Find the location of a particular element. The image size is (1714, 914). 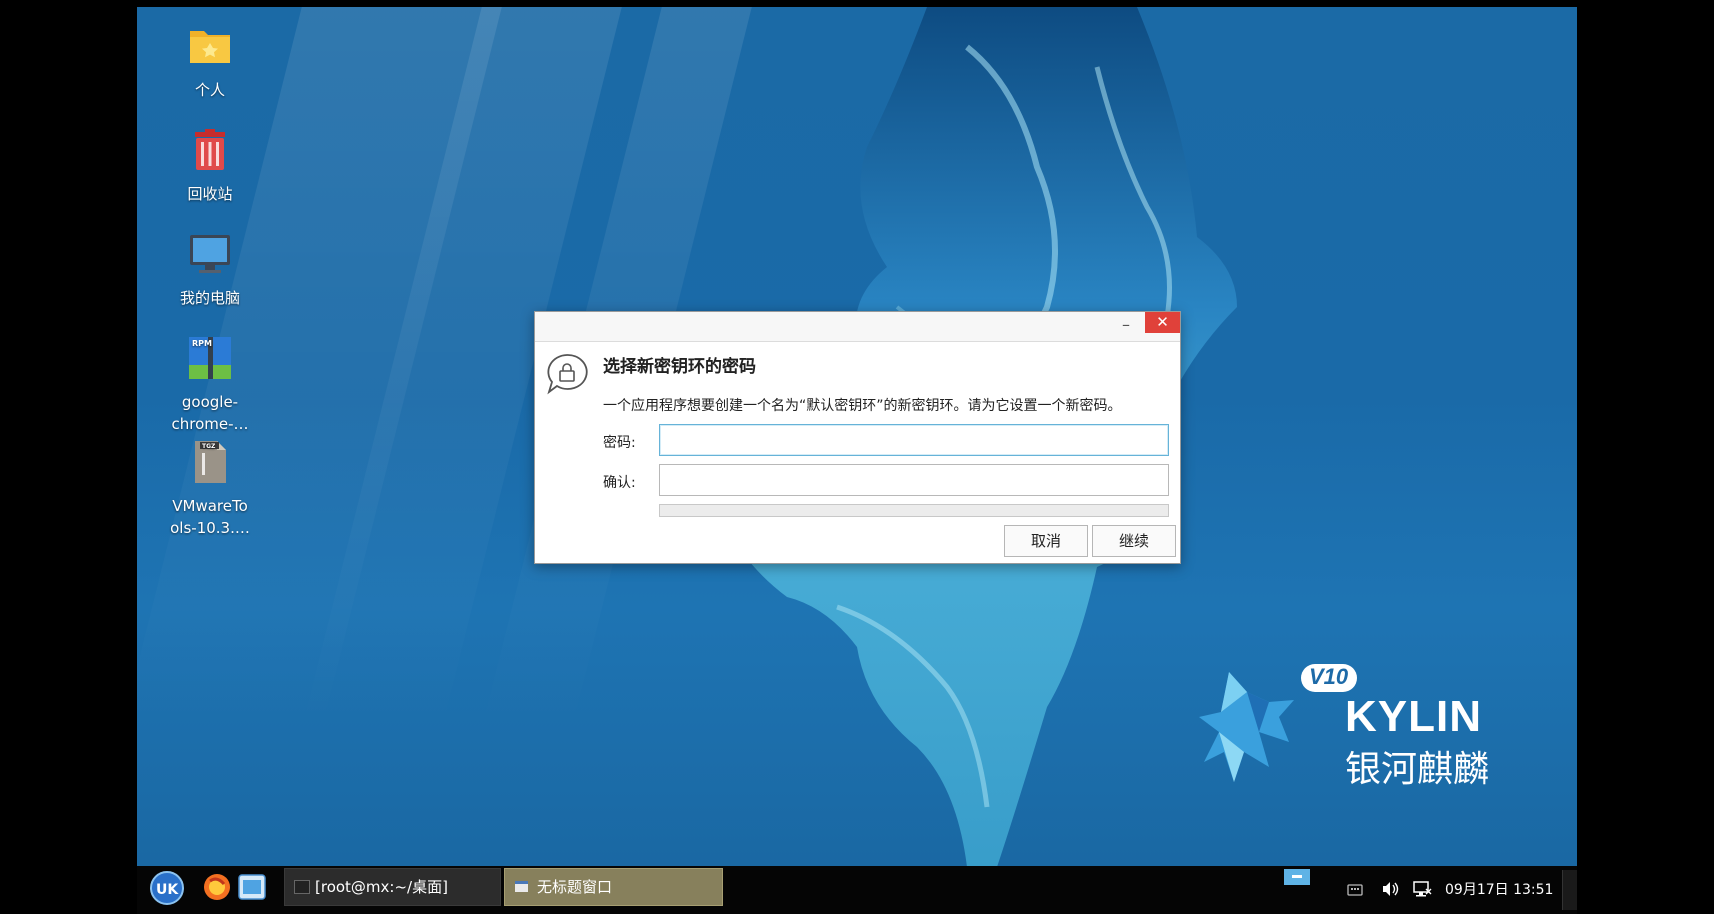

dialog-titlebar: – ✕ is located at coordinates (857, 327).